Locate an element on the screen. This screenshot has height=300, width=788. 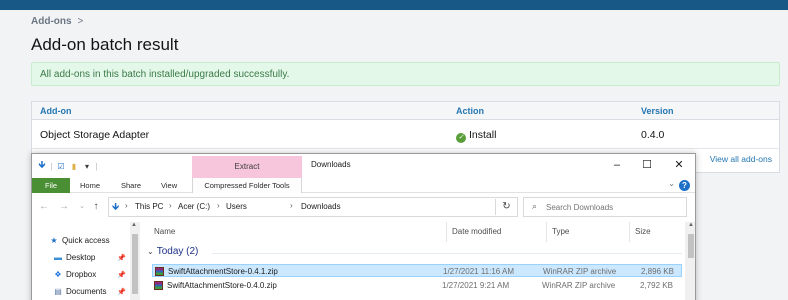
search-box: ⌕ is located at coordinates (605, 207).